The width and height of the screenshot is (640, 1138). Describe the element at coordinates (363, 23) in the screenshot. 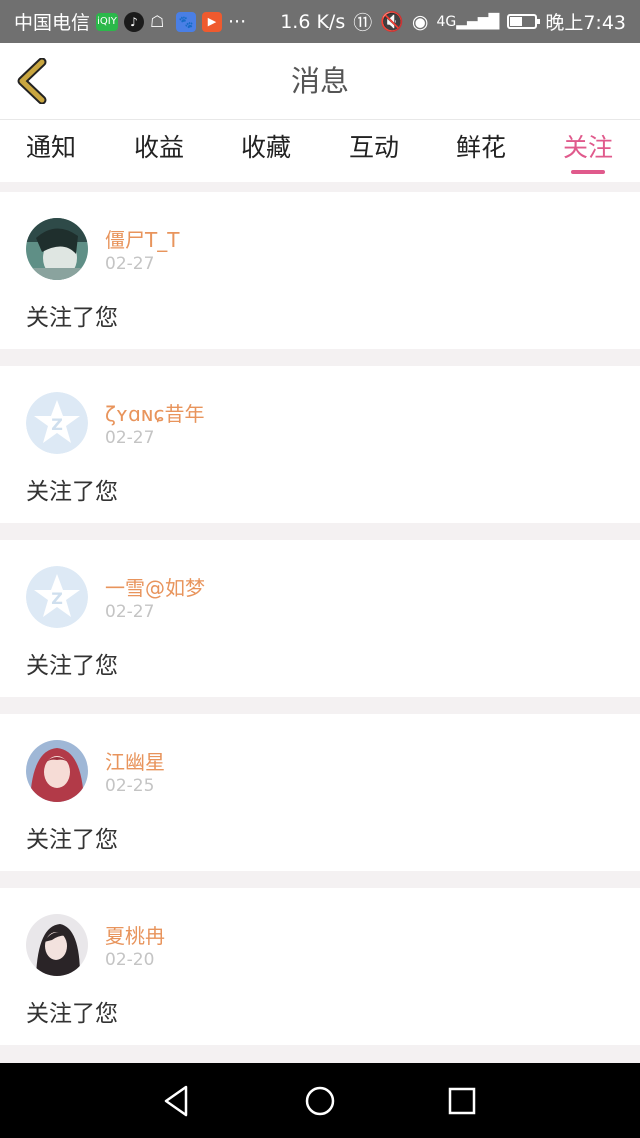

I see `data-icon: ⑪` at that location.